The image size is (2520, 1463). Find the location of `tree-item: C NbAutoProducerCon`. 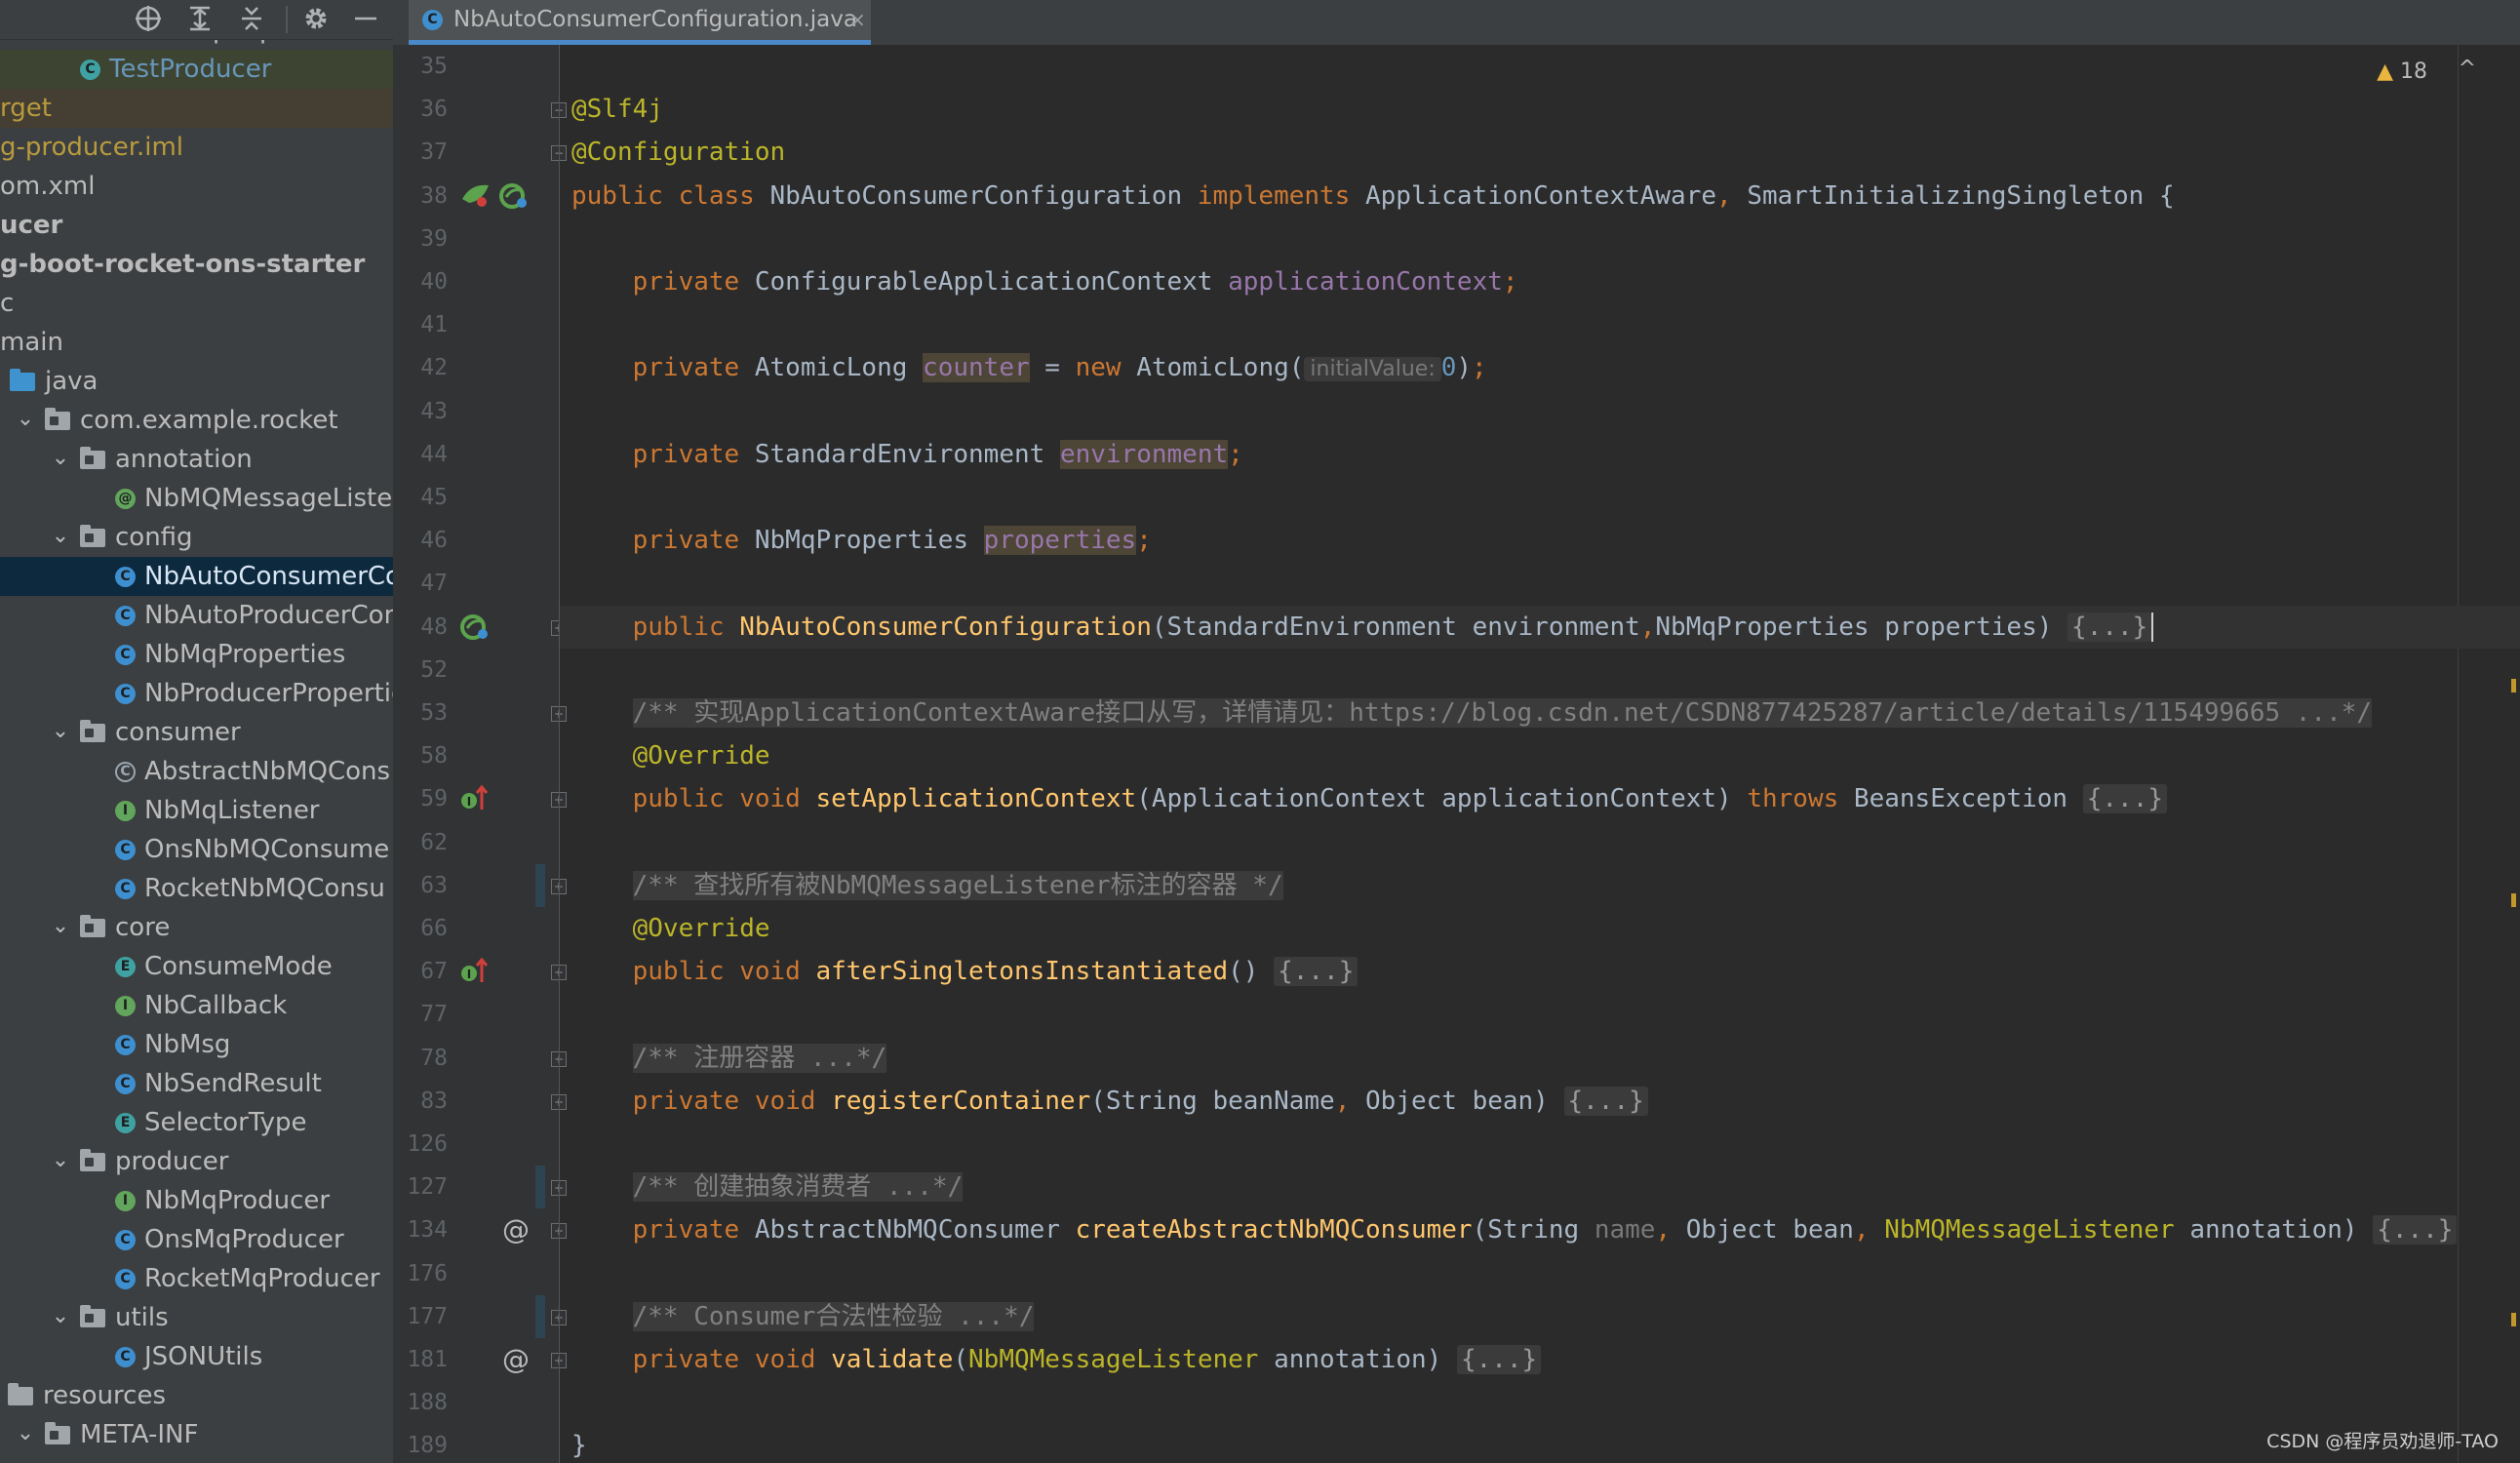

tree-item: C NbAutoProducerCon is located at coordinates (196, 616).